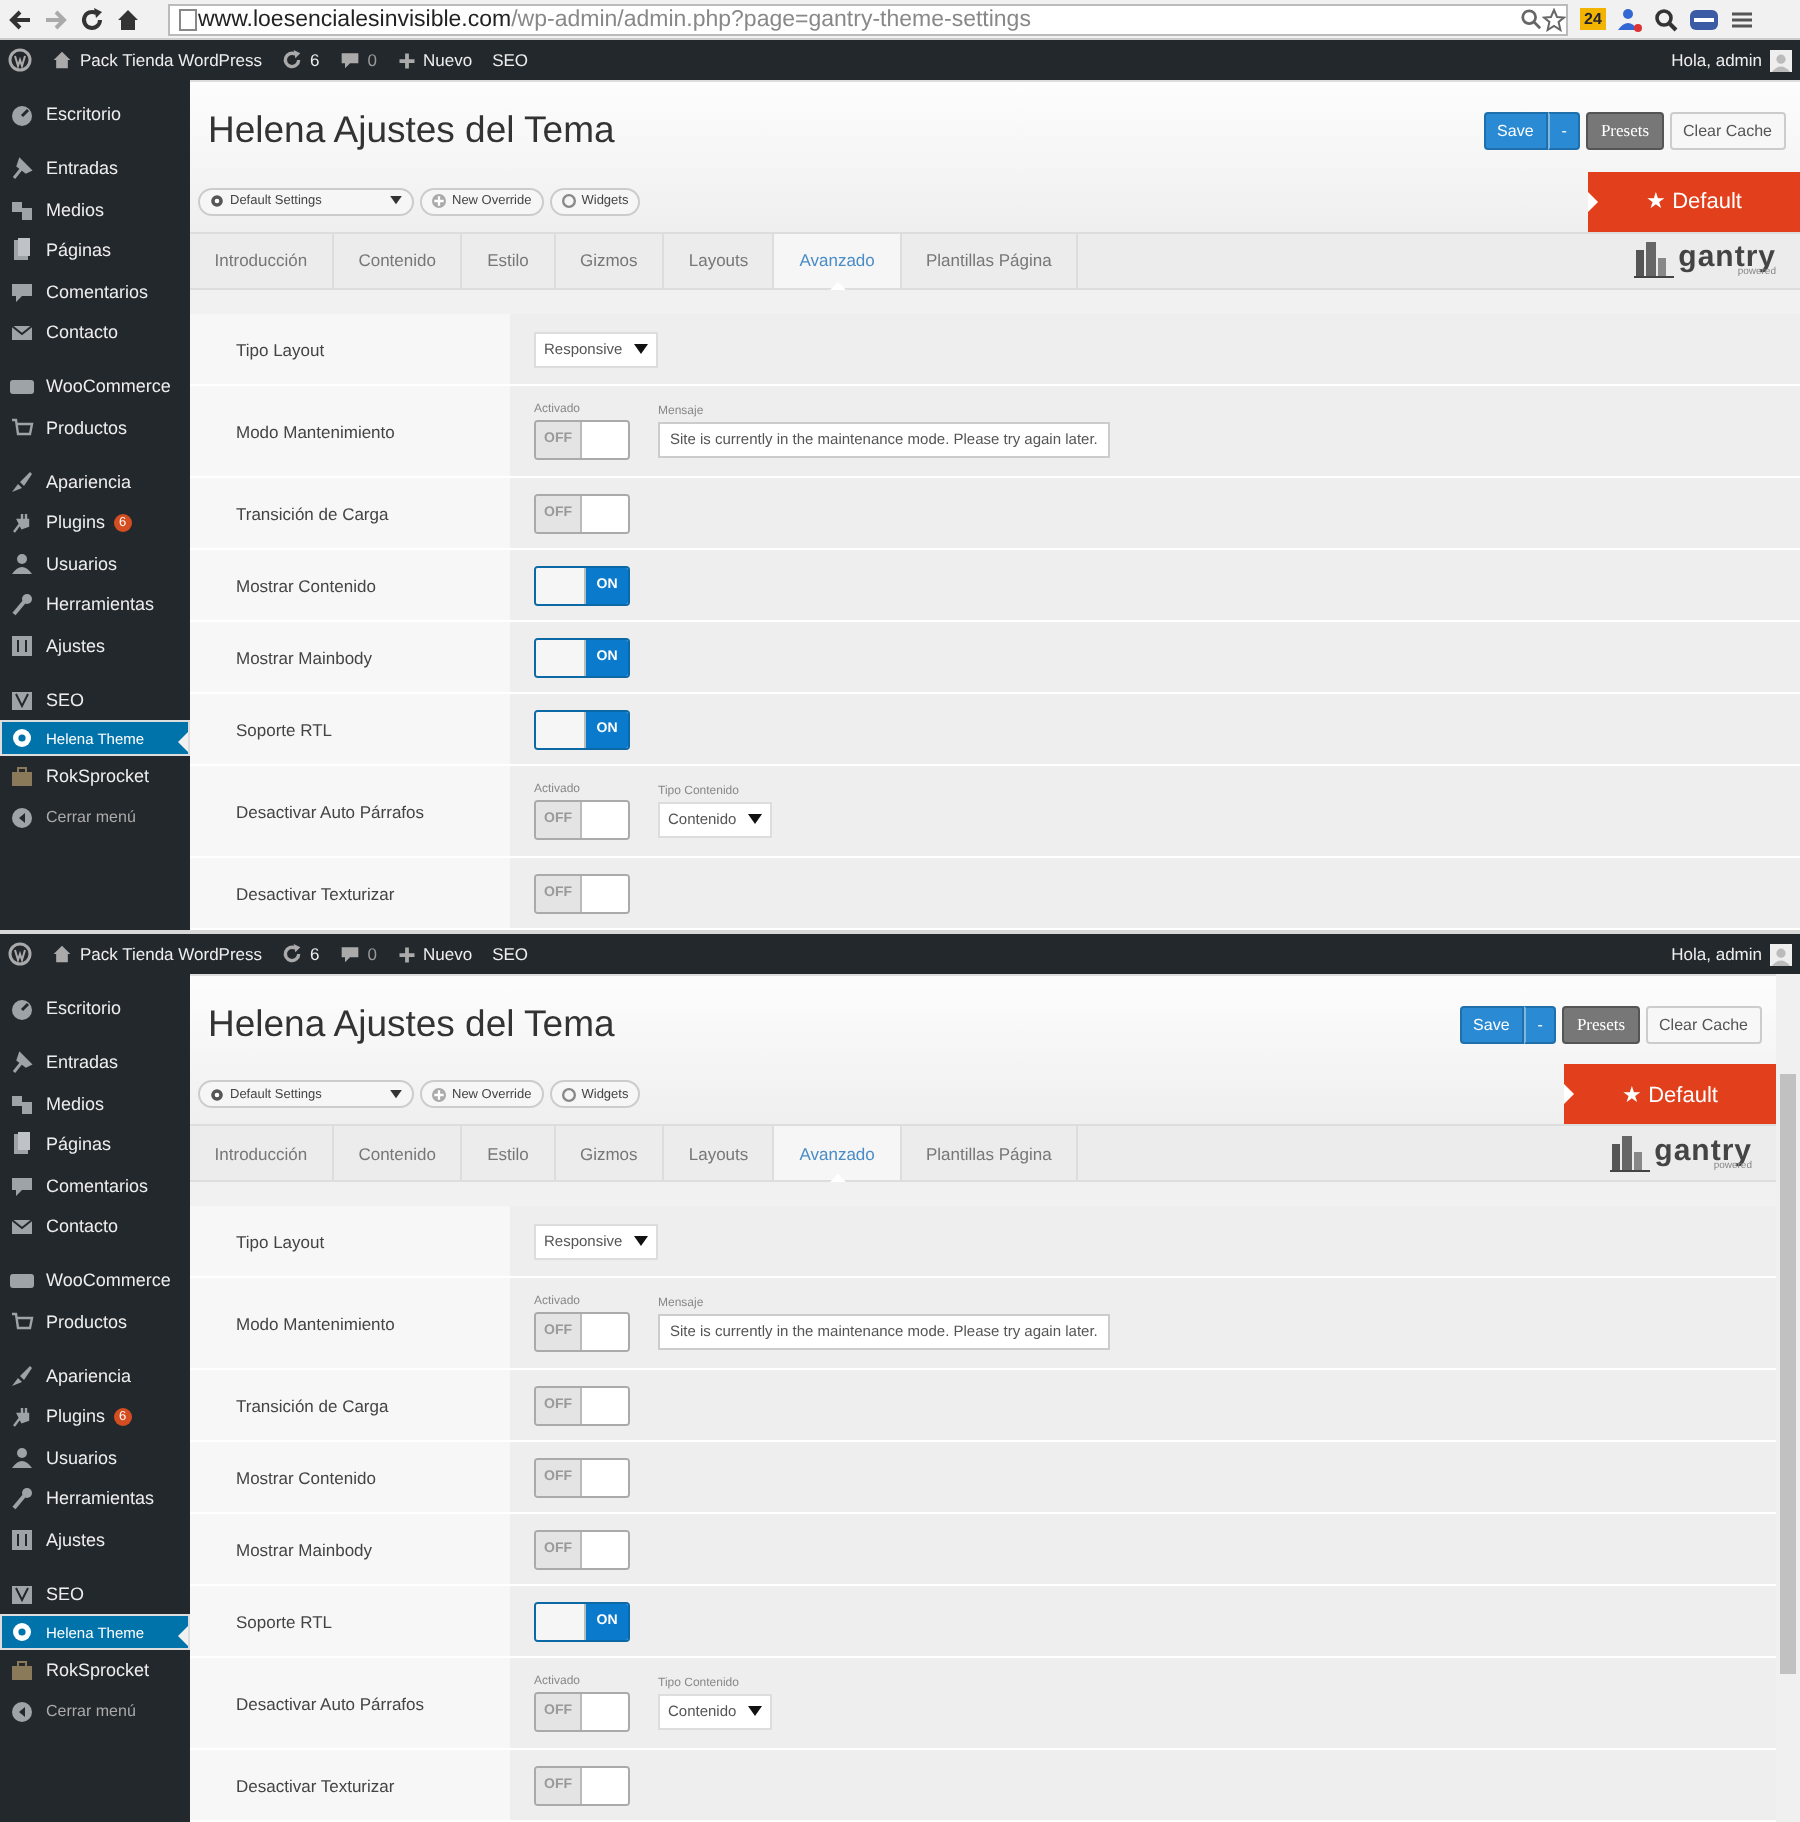  I want to click on plus-icon, so click(439, 201).